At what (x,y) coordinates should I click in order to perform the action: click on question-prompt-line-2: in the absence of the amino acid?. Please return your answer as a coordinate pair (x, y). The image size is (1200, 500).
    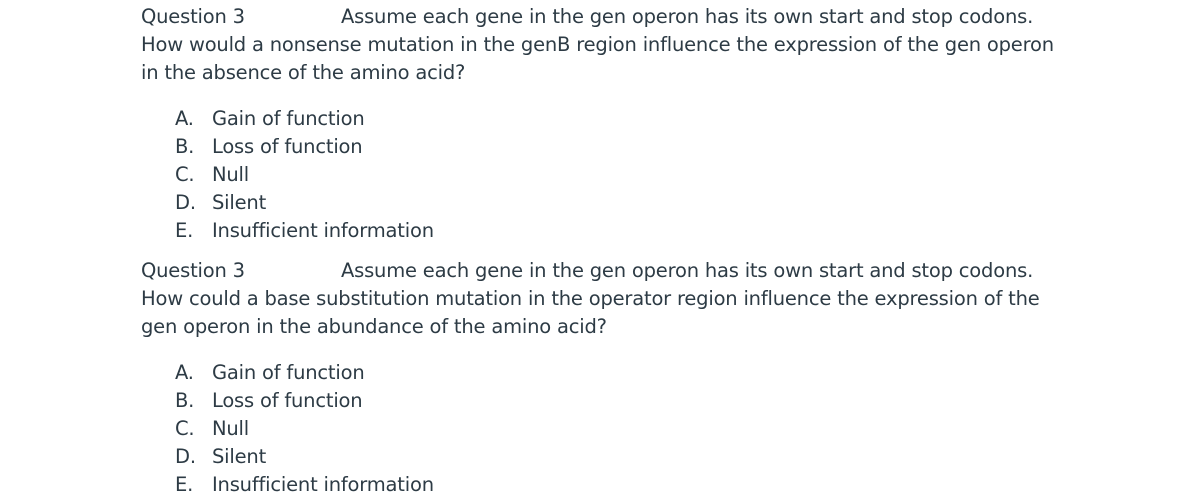
    Looking at the image, I should click on (303, 72).